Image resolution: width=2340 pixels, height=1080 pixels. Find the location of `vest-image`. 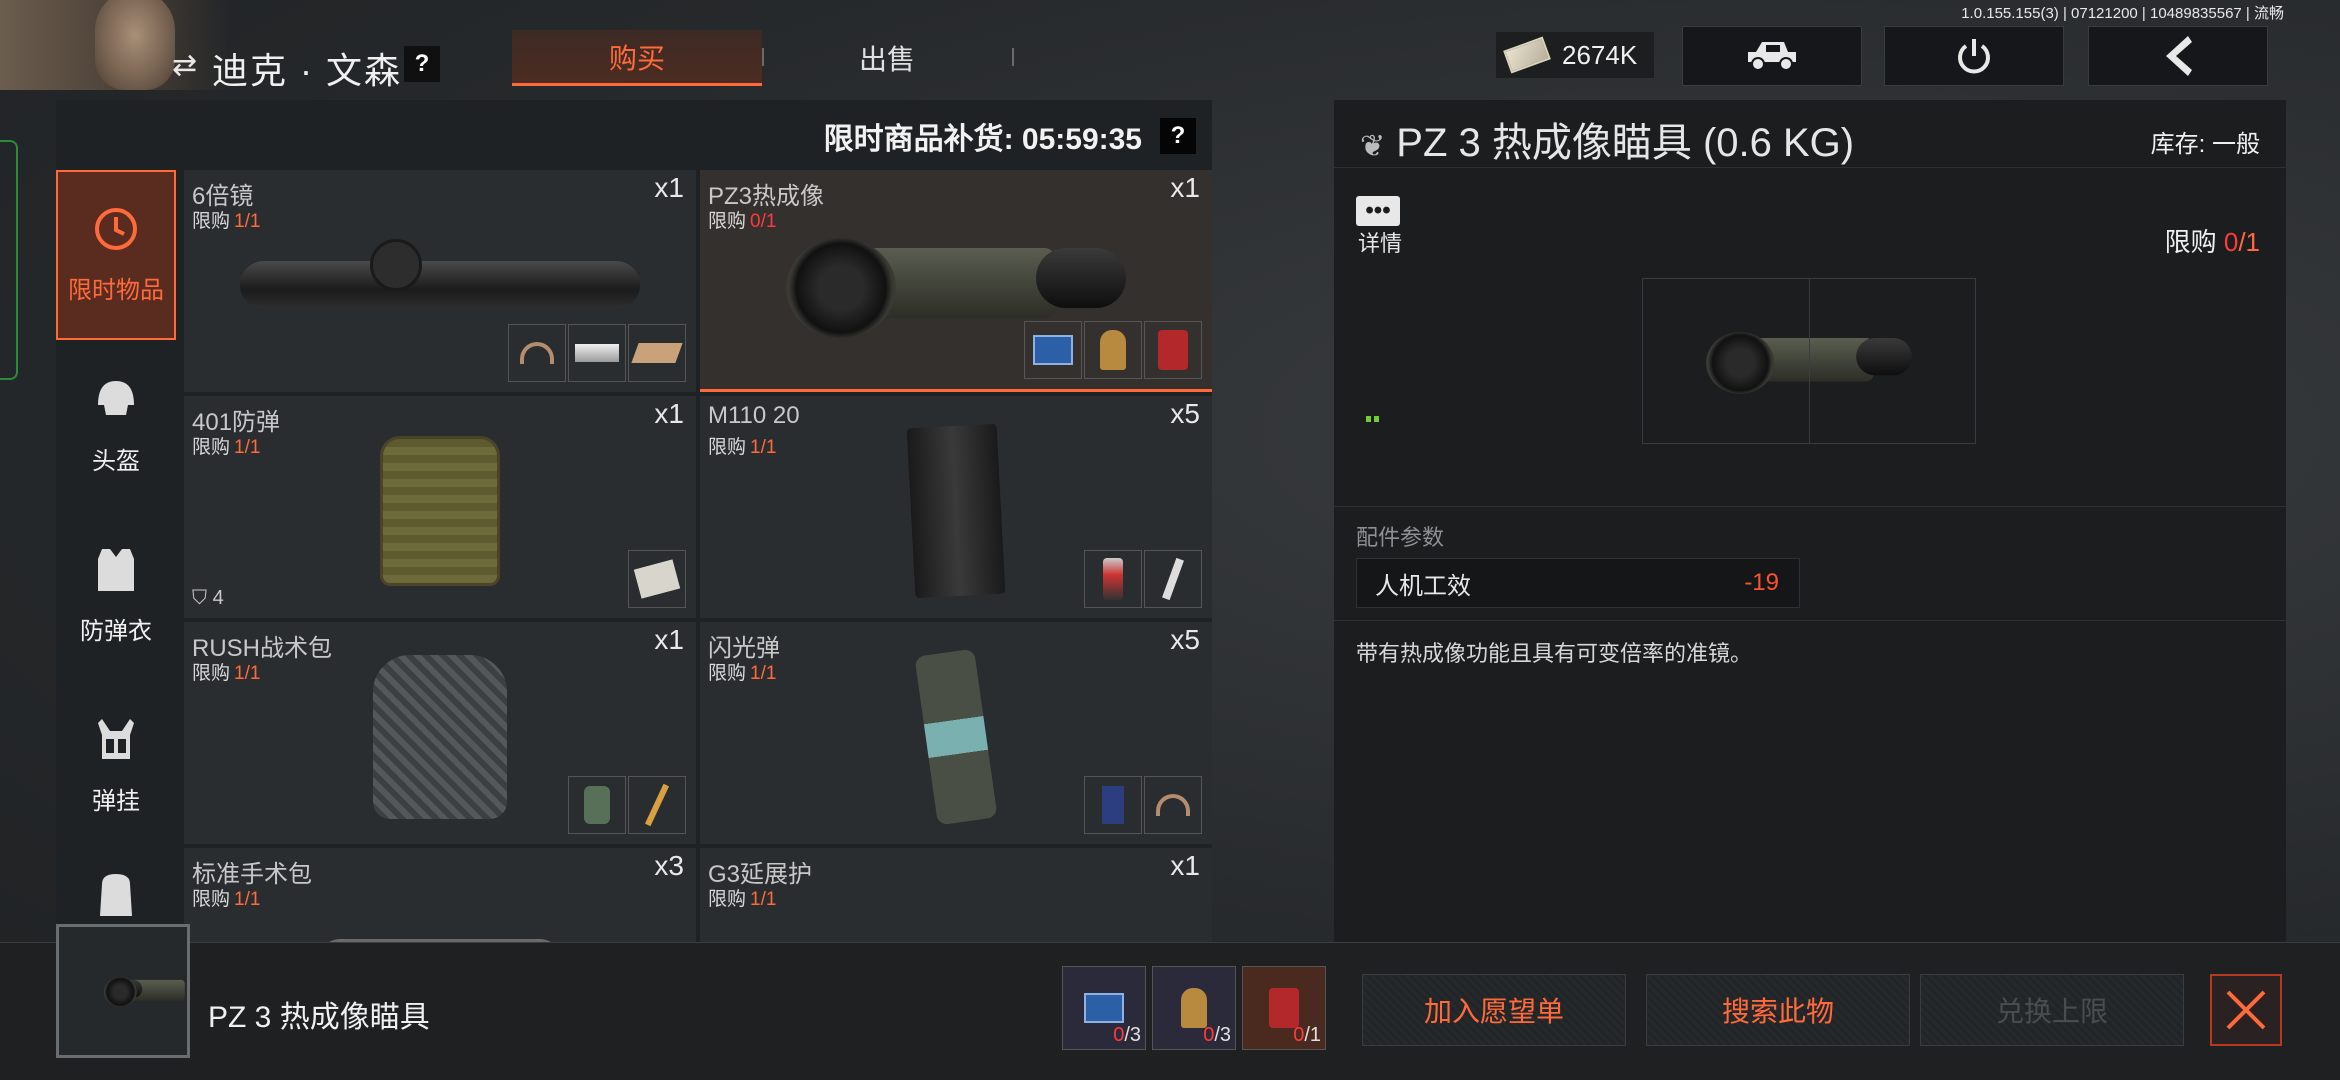

vest-image is located at coordinates (440, 511).